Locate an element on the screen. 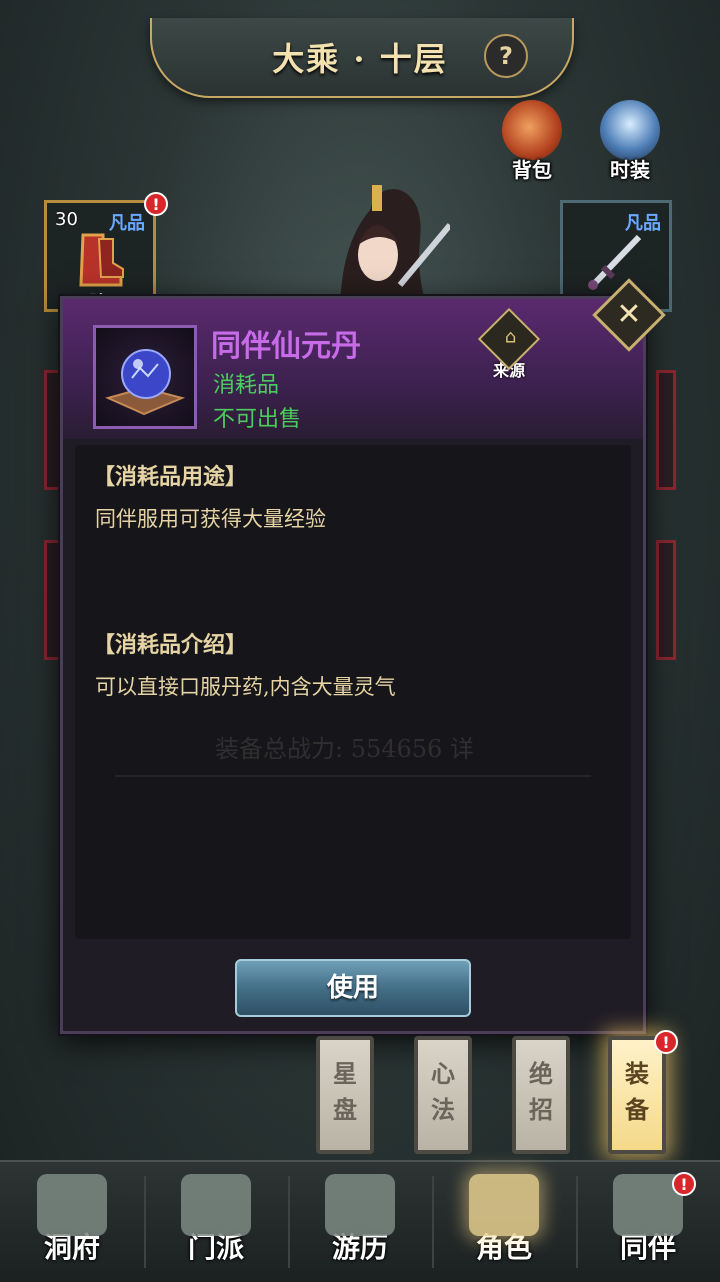 This screenshot has height=1282, width=720. nav-item-sect: 门派 is located at coordinates (216, 1222).